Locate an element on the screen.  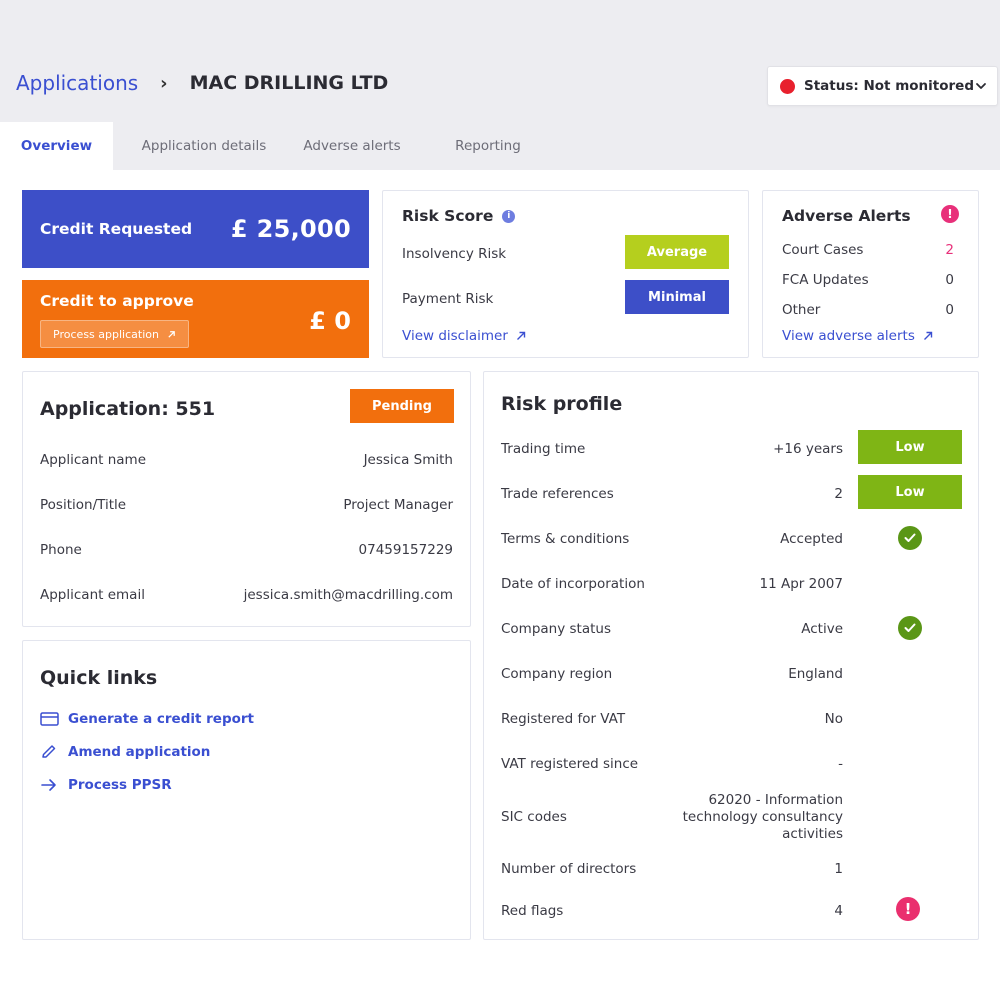
risk-score-title: Risk Score is located at coordinates (448, 216).